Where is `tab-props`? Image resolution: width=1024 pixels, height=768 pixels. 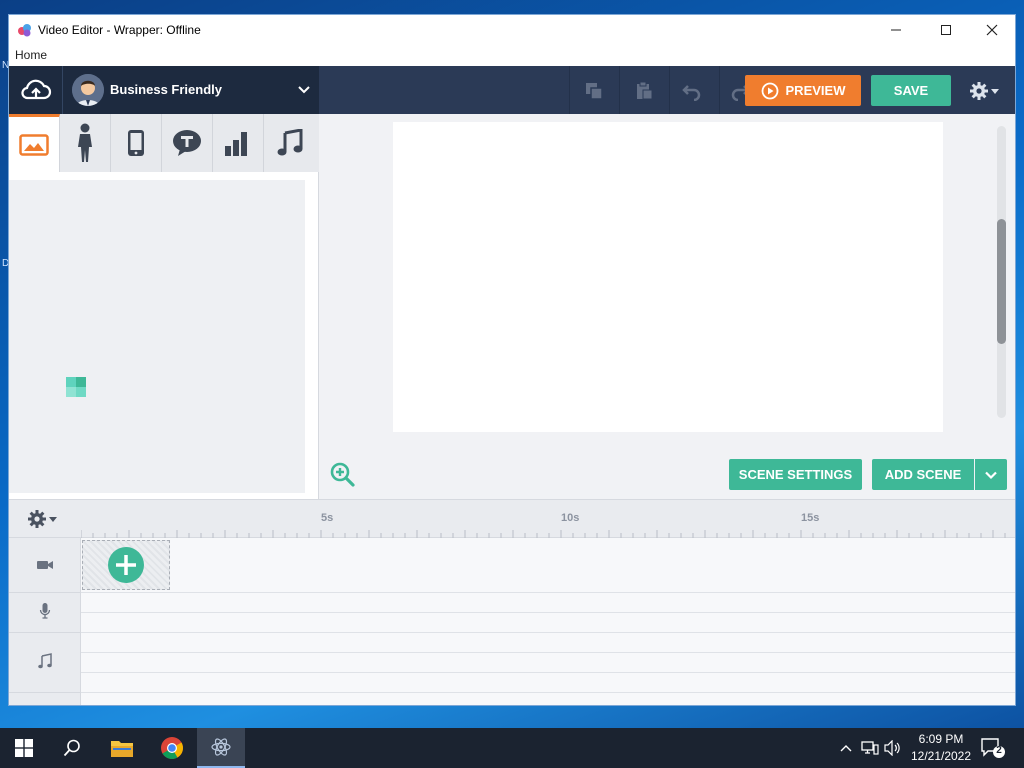 tab-props is located at coordinates (136, 143).